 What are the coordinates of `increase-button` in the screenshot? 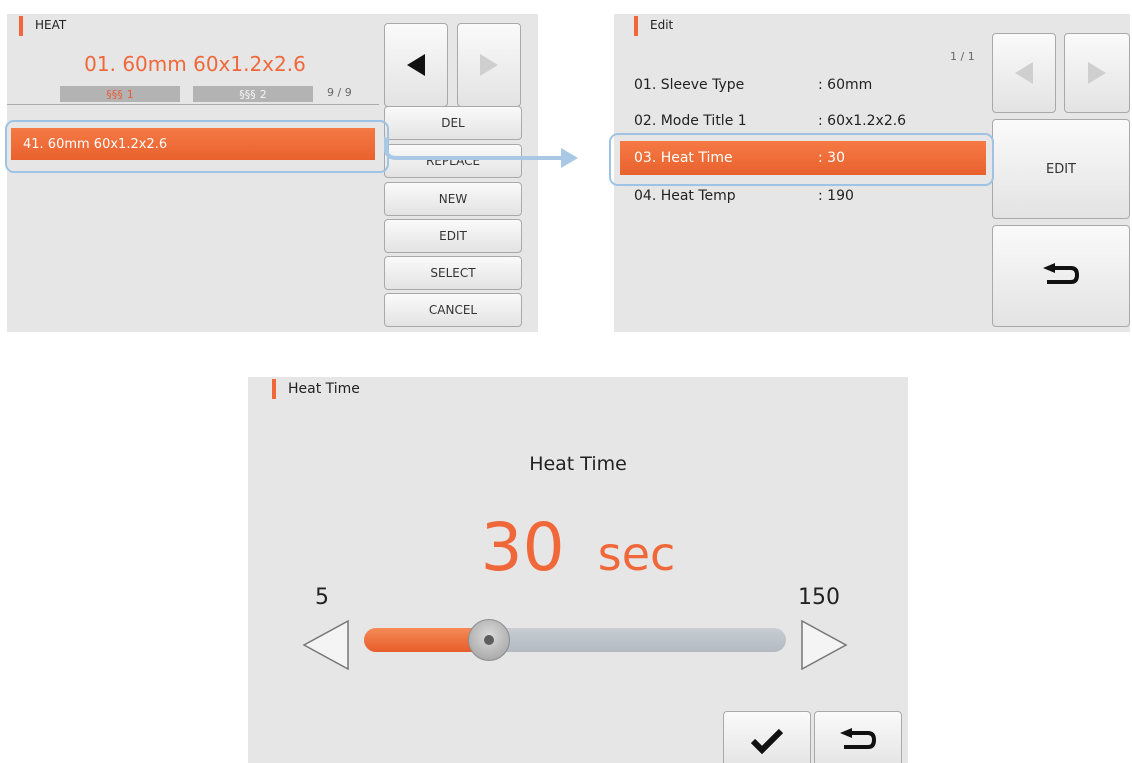 It's located at (824, 645).